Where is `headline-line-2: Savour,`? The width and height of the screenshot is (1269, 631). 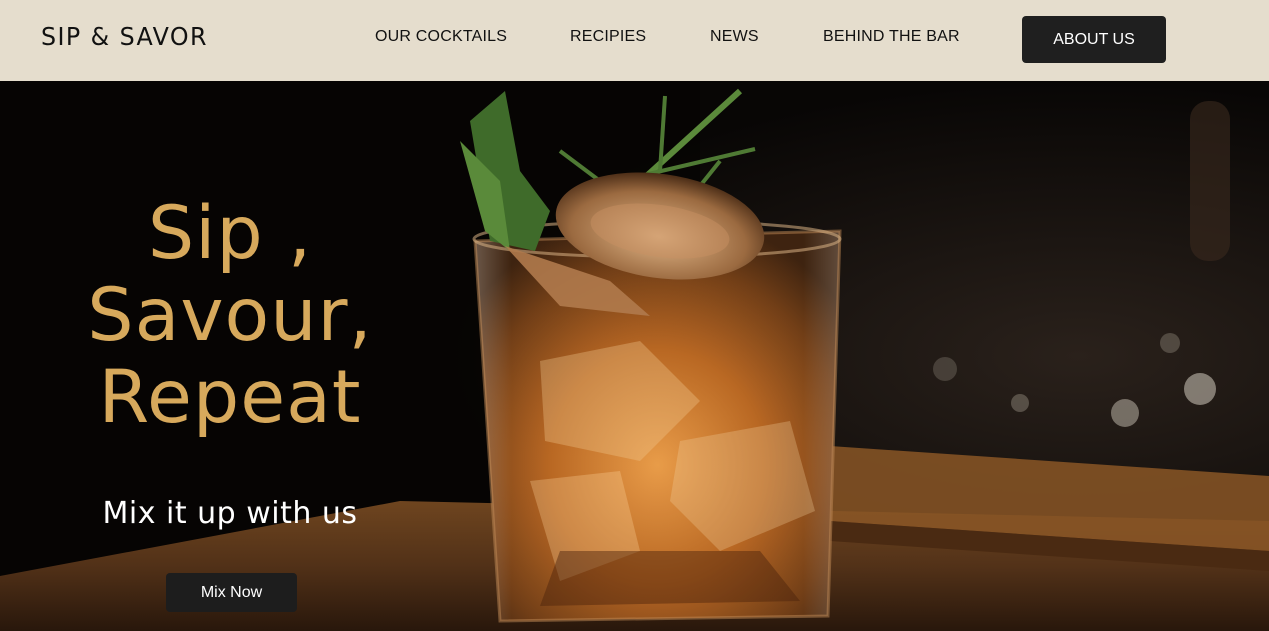 headline-line-2: Savour, is located at coordinates (230, 315).